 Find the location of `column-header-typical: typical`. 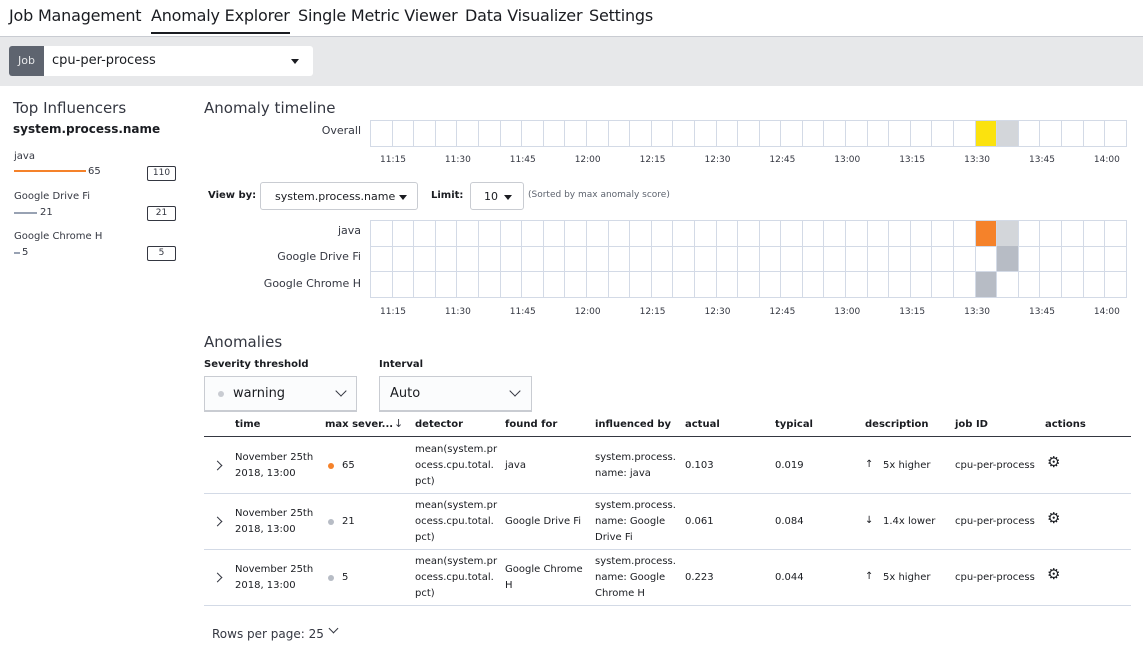

column-header-typical: typical is located at coordinates (794, 424).